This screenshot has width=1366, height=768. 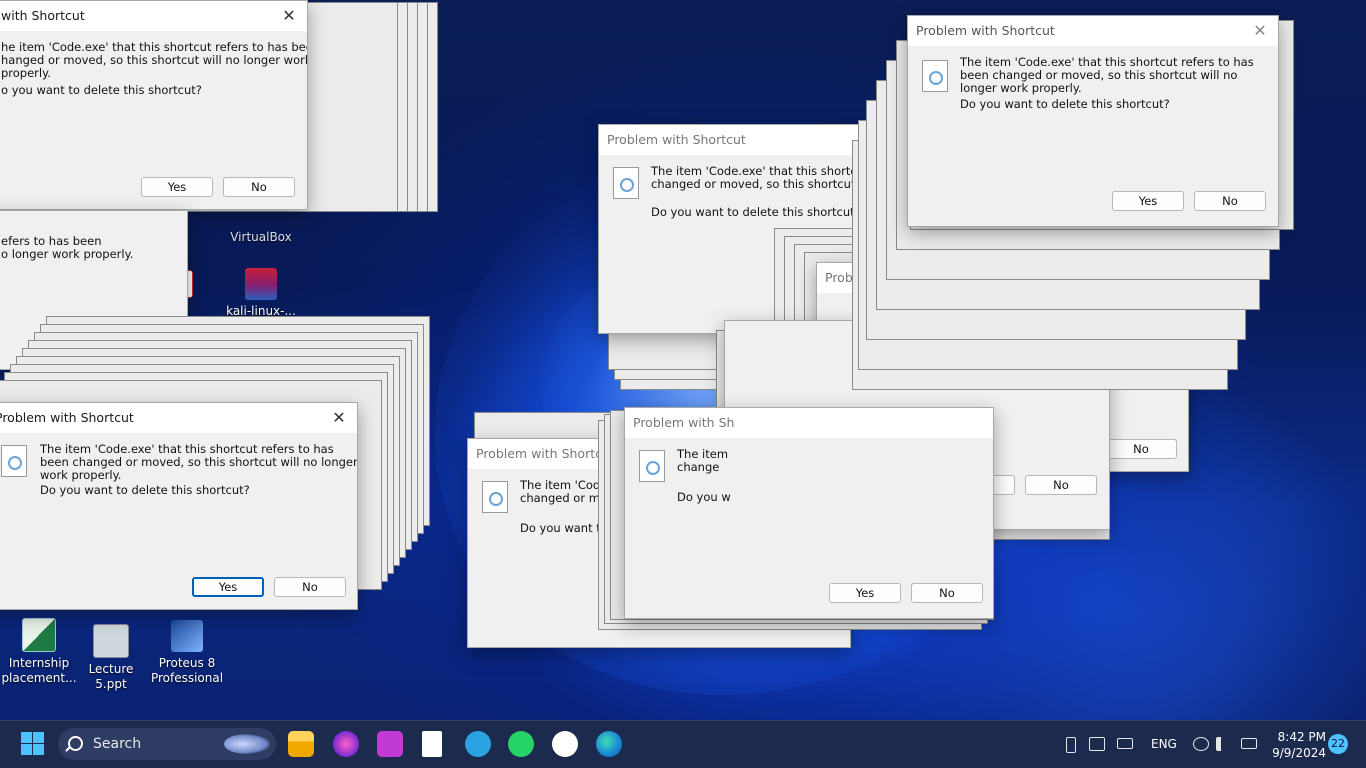 What do you see at coordinates (704, 497) in the screenshot?
I see `dialog-question: Do you w` at bounding box center [704, 497].